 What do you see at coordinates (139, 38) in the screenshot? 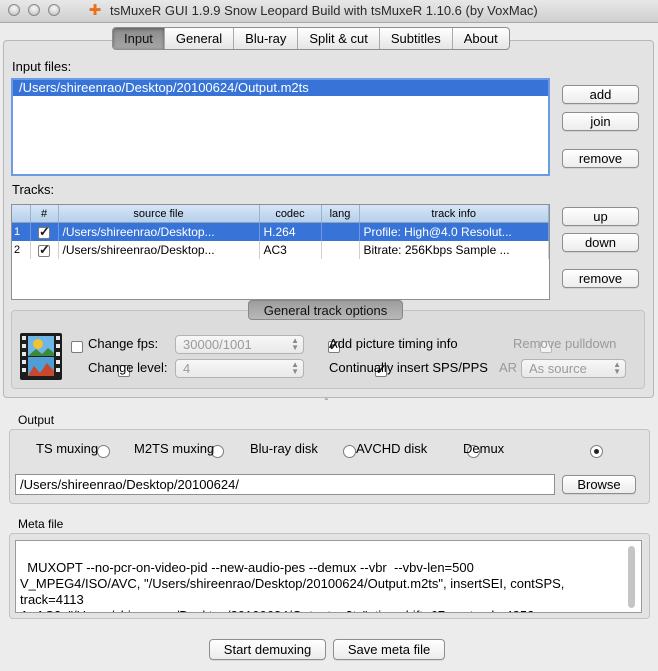
I see `tab-input: Input` at bounding box center [139, 38].